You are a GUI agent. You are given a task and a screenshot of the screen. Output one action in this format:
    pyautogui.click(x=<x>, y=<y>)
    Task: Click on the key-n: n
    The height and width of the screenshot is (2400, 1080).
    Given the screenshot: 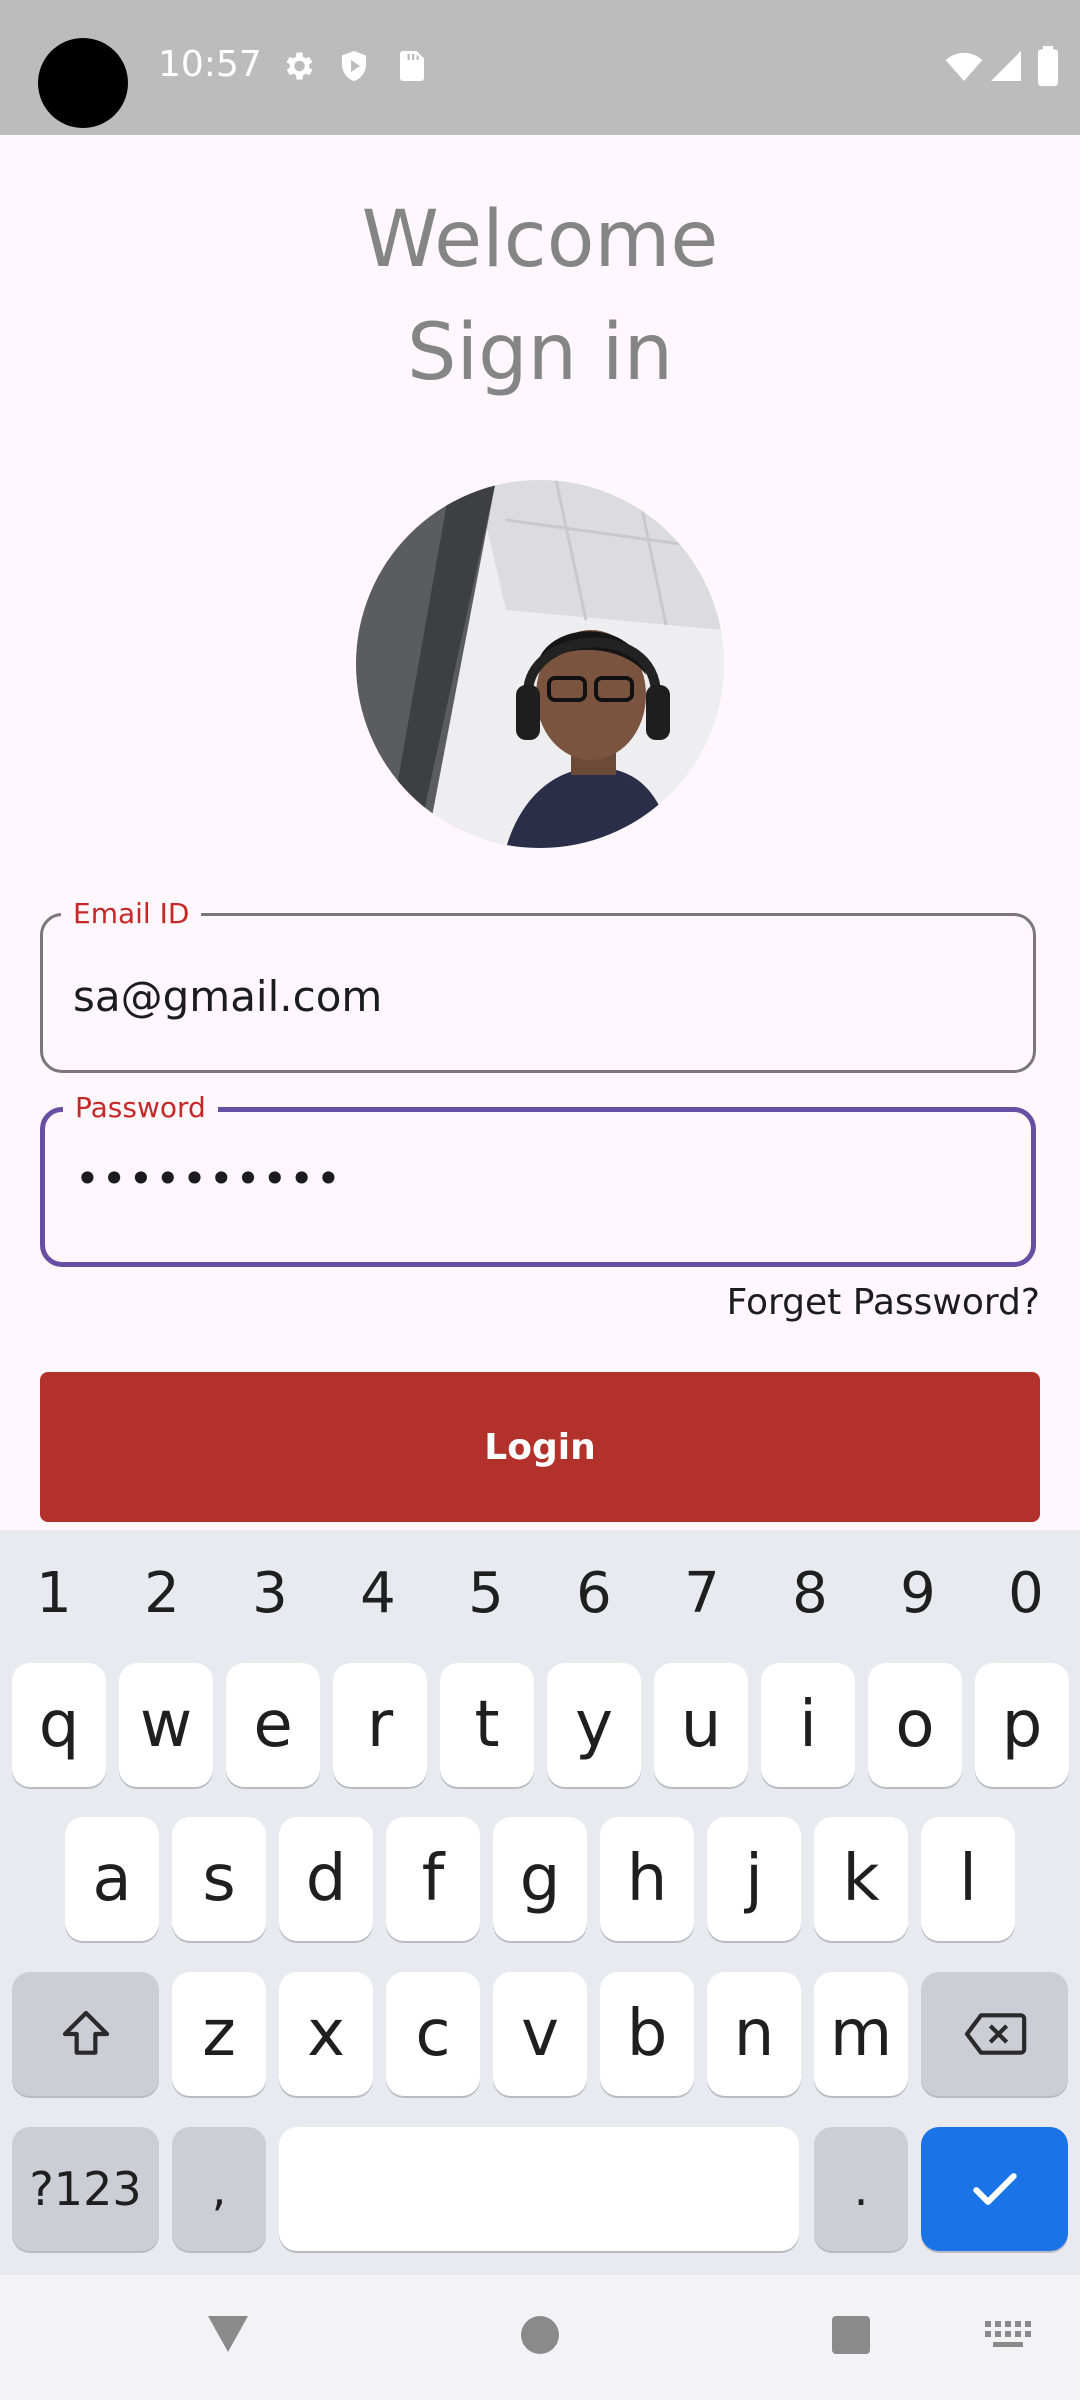 What is the action you would take?
    pyautogui.click(x=754, y=2034)
    